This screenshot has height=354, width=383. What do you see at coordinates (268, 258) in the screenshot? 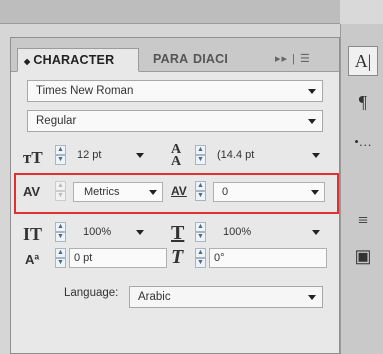
I see `skew-field: 0°` at bounding box center [268, 258].